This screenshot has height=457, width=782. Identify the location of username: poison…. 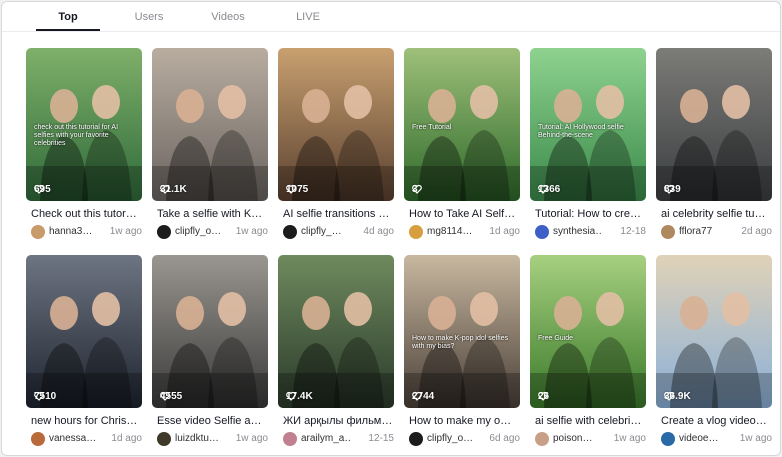
(572, 438).